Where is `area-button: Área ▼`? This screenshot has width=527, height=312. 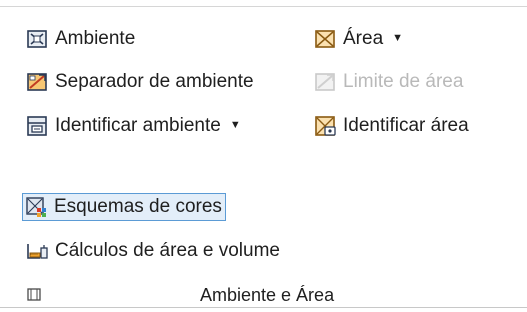 area-button: Área ▼ is located at coordinates (358, 39).